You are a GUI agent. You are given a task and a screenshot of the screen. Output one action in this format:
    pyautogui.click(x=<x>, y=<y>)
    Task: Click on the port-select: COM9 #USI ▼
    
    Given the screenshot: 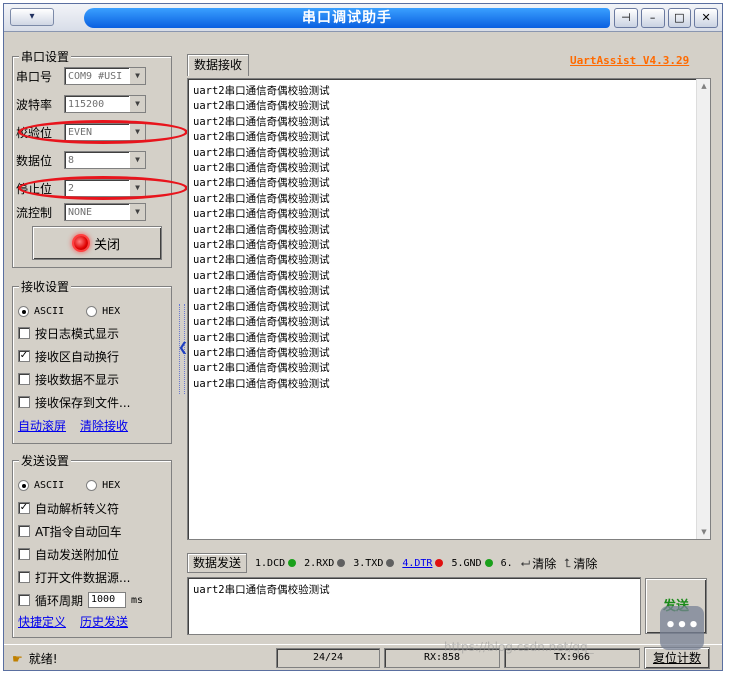 What is the action you would take?
    pyautogui.click(x=105, y=76)
    